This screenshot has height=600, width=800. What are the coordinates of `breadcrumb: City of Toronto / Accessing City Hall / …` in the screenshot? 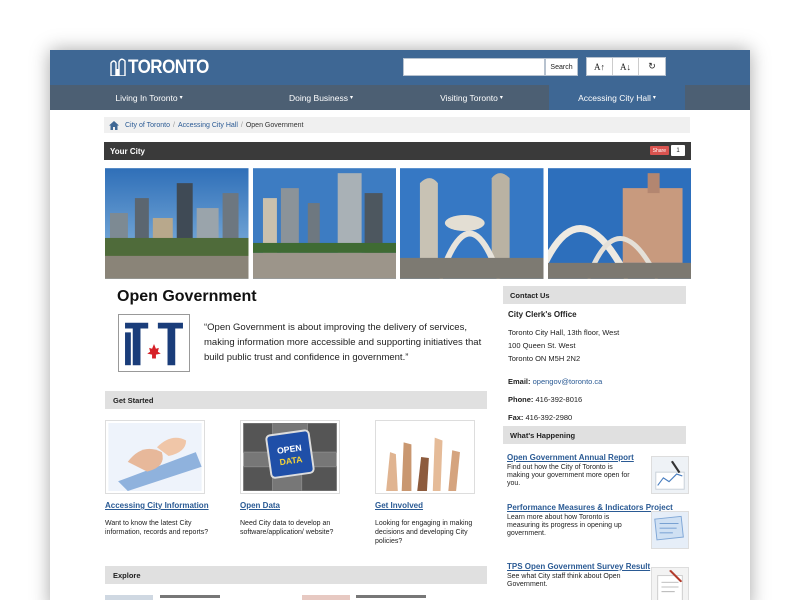 It's located at (397, 125).